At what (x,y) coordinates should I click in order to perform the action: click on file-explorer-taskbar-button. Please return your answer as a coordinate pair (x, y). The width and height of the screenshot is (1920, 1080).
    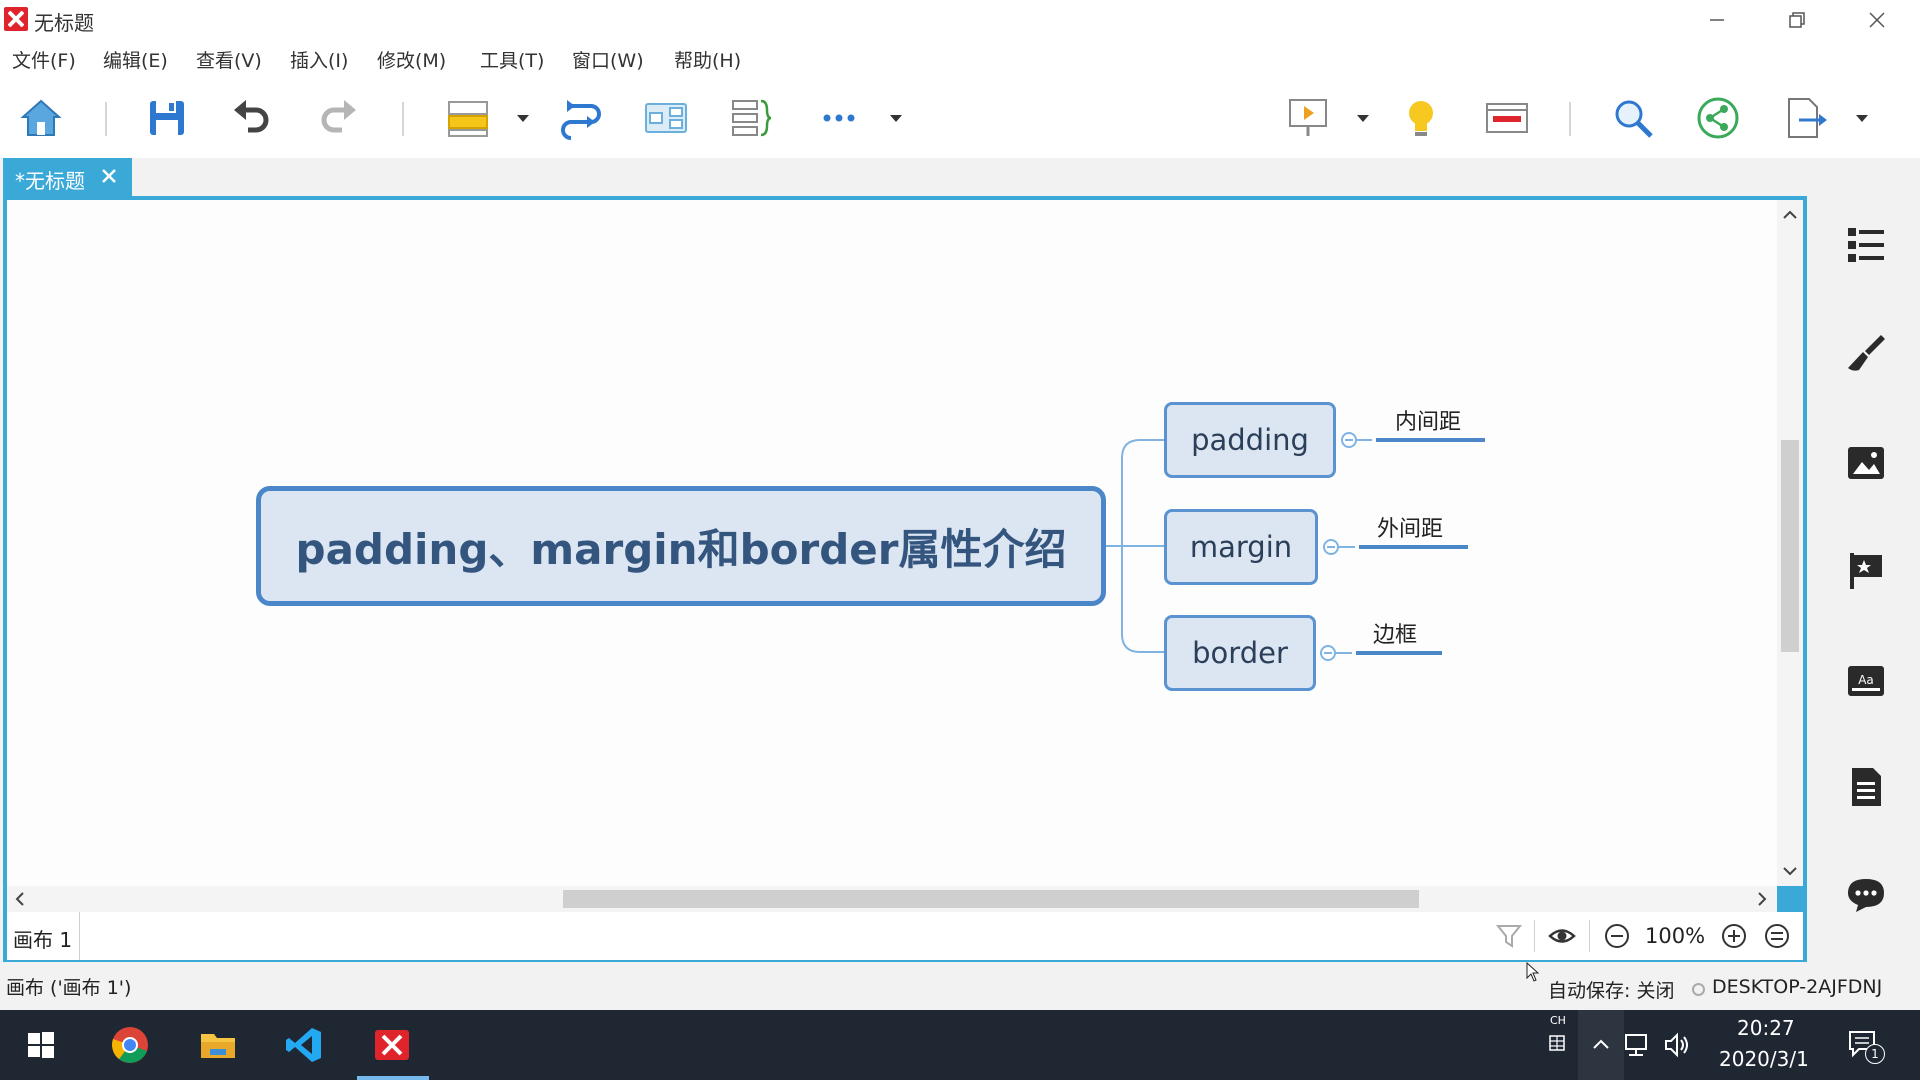
    Looking at the image, I should click on (218, 1045).